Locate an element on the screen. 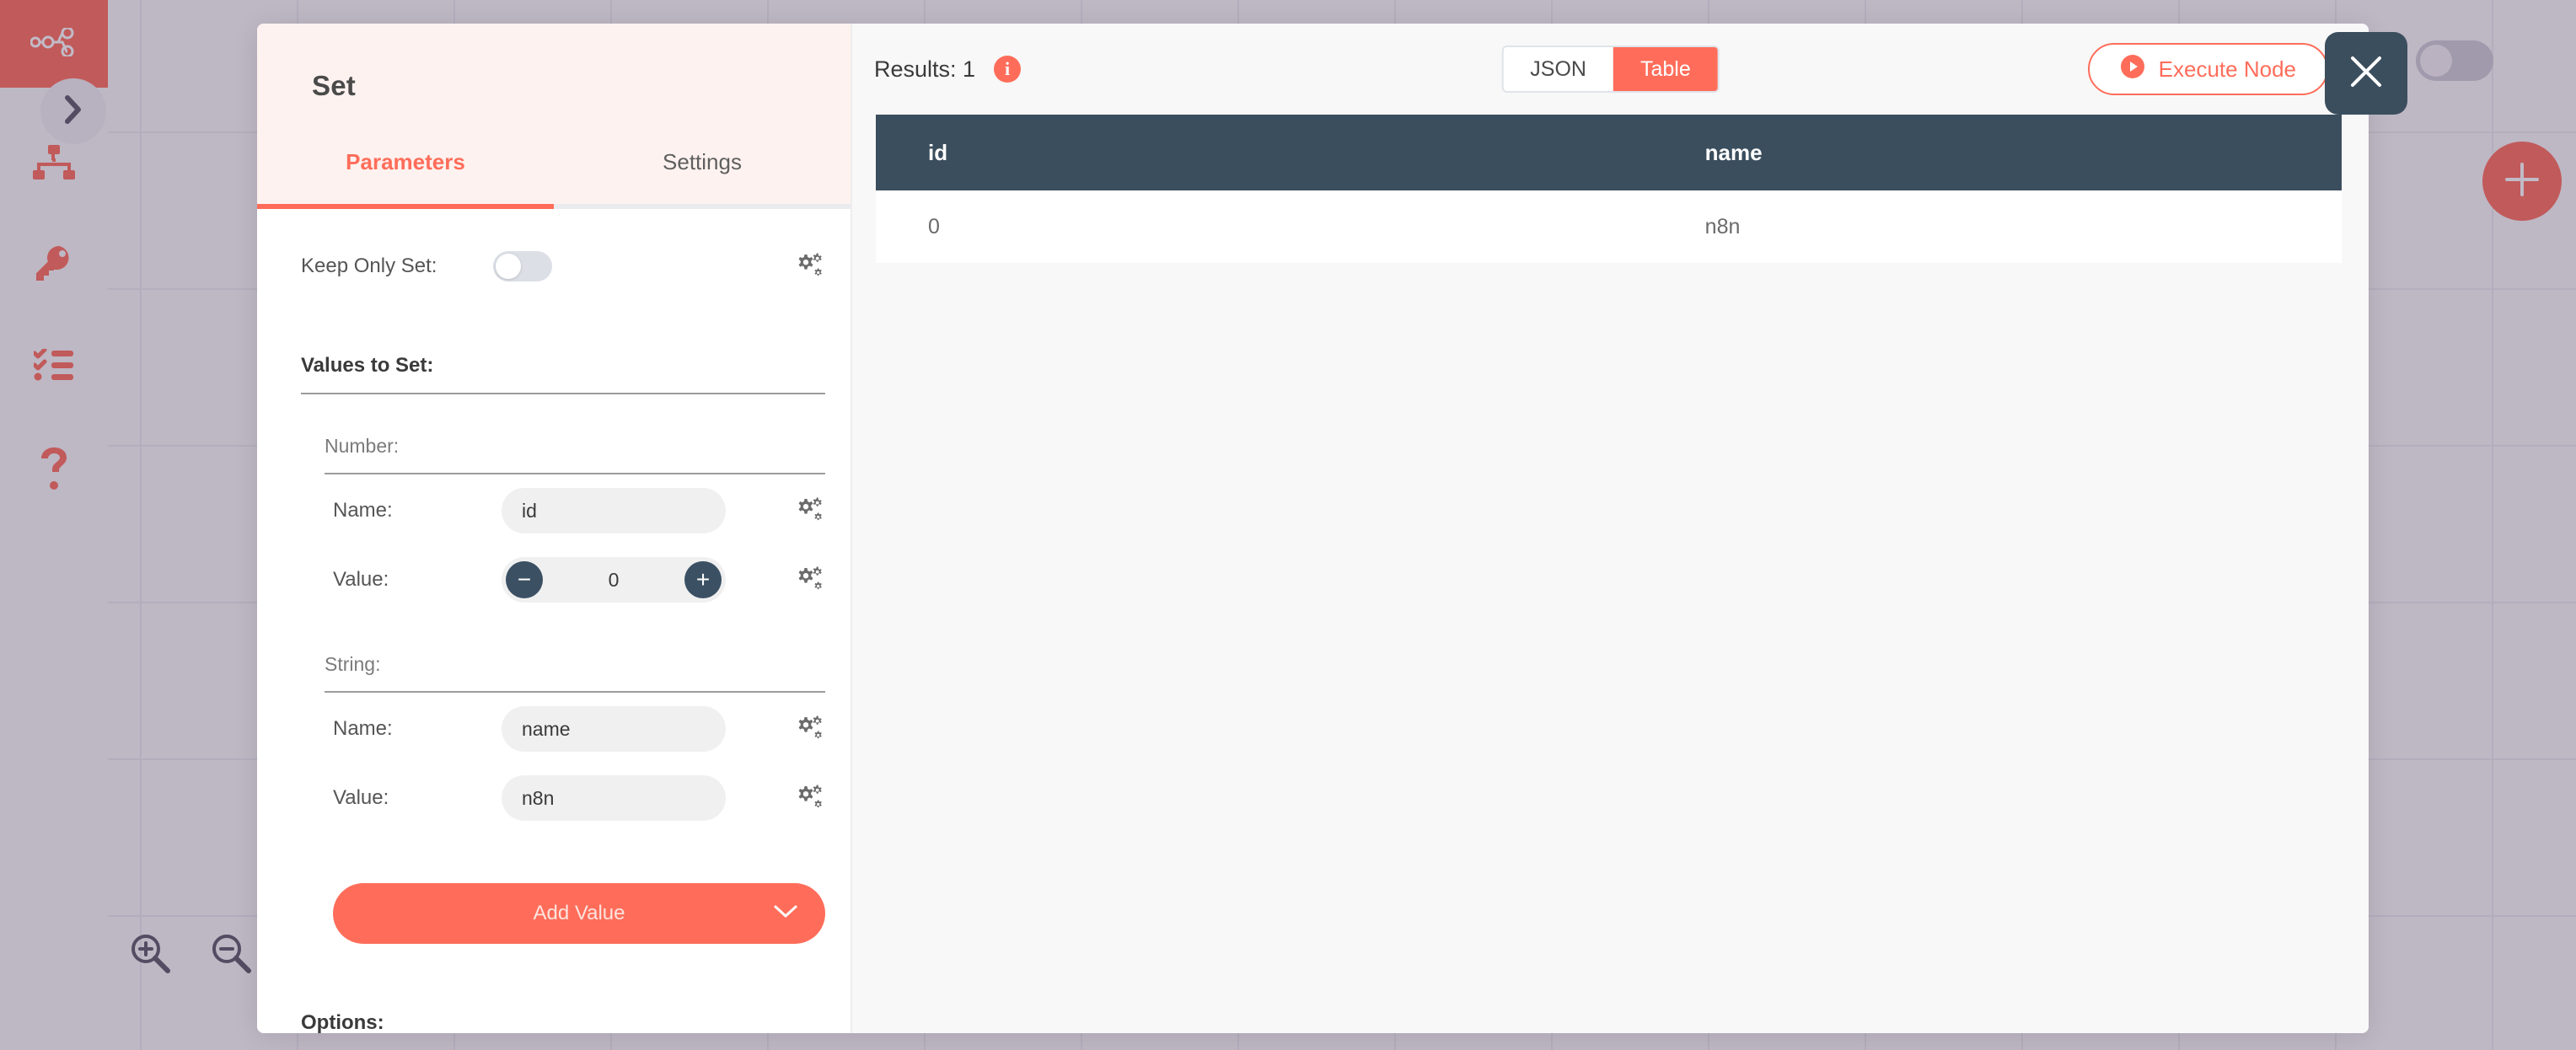 The width and height of the screenshot is (2576, 1050). group-type-label-number: Number: is located at coordinates (362, 446).